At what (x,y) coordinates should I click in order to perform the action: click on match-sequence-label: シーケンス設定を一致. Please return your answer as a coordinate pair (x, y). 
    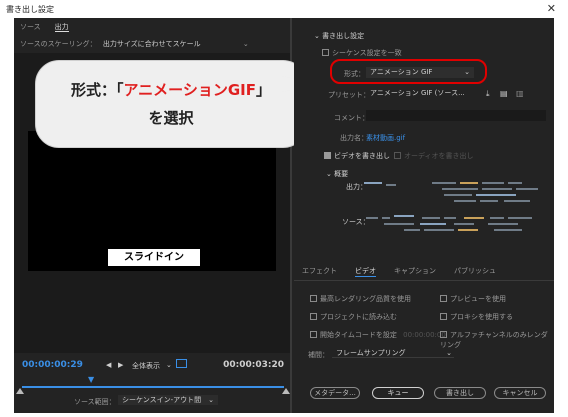
    Looking at the image, I should click on (367, 53).